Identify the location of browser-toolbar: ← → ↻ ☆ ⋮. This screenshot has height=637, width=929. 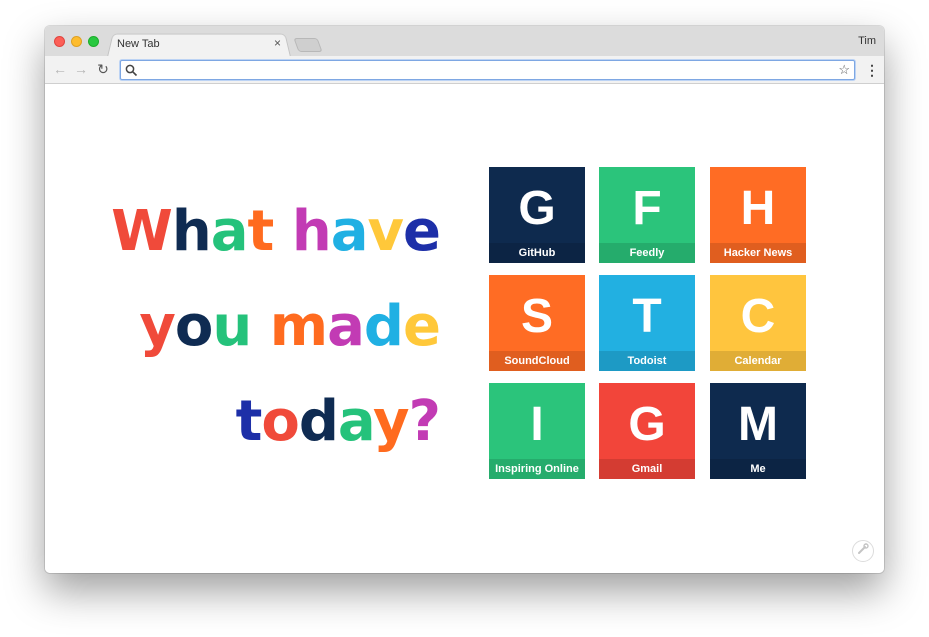
(464, 70).